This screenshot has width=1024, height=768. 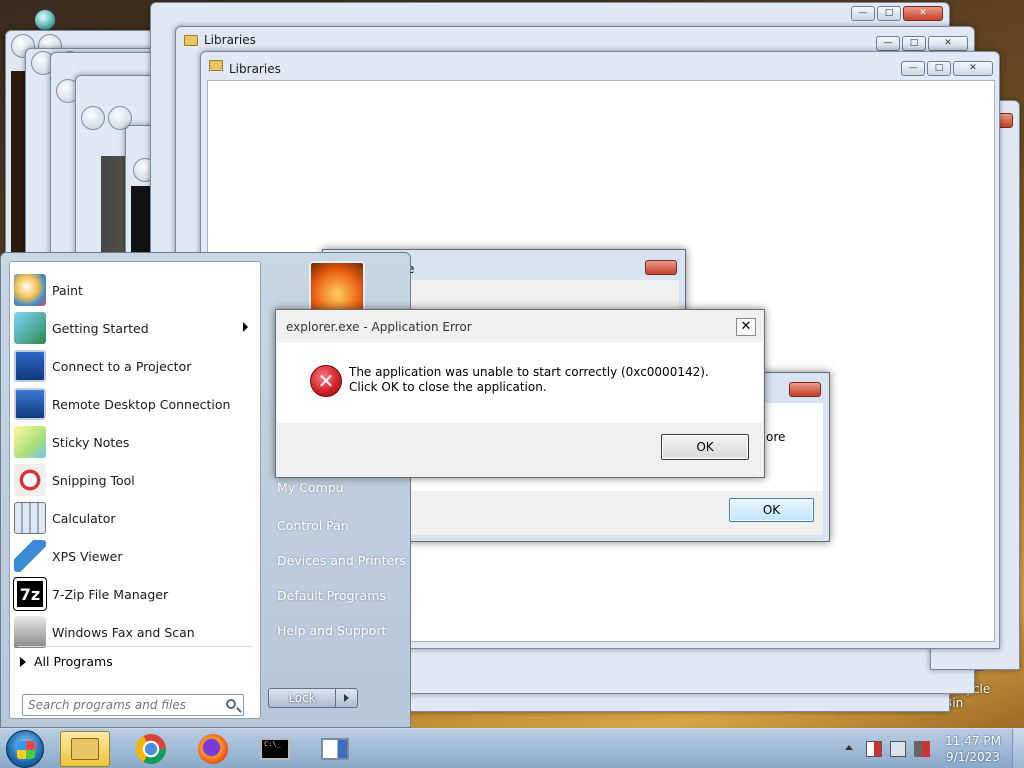 I want to click on taskbar-firefox-button, so click(x=213, y=749).